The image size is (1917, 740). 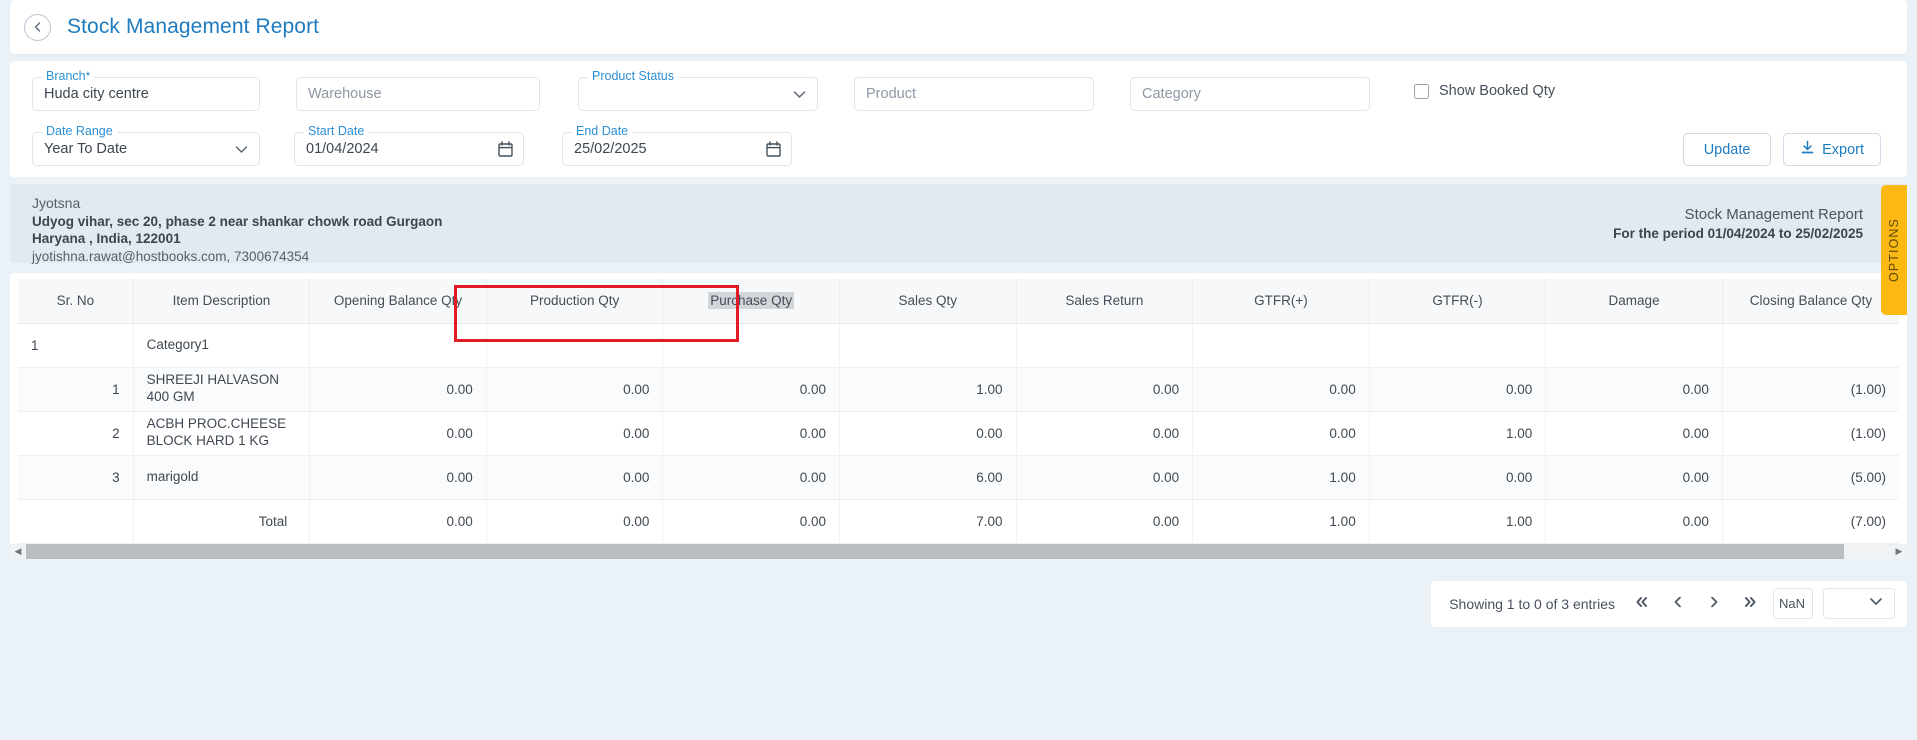 I want to click on checkbox-box, so click(x=1421, y=91).